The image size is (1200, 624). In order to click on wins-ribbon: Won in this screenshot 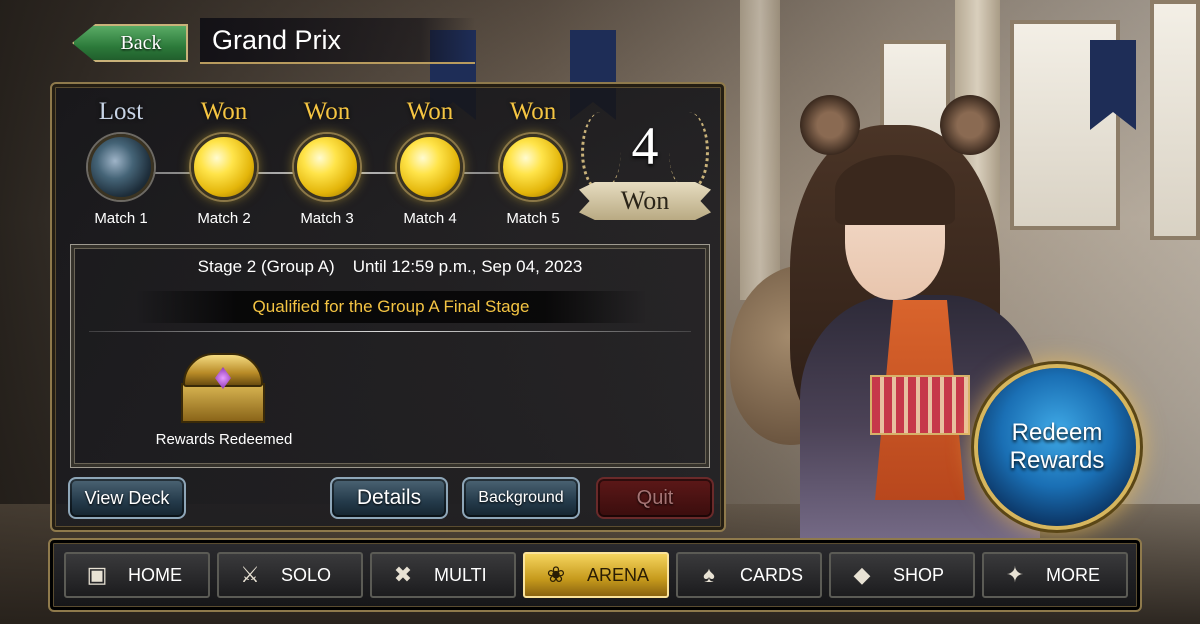, I will do `click(645, 201)`.